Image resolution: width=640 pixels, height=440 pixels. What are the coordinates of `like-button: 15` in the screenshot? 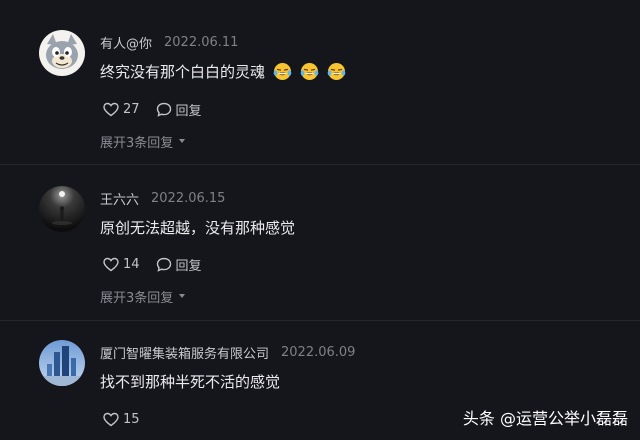 It's located at (121, 419).